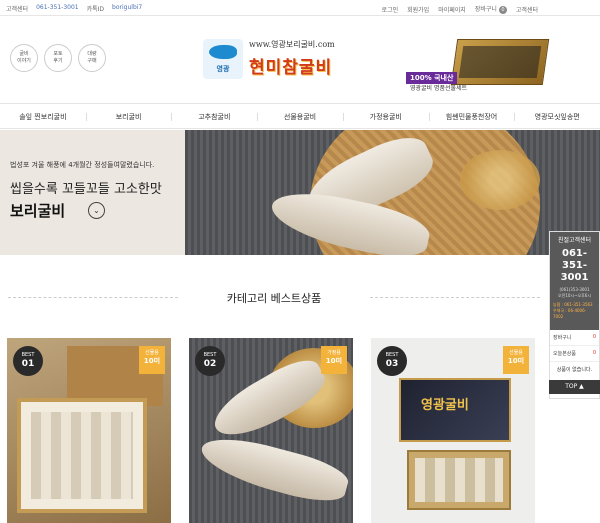 The image size is (600, 523). I want to click on product-card: 영광굴비 BEST 03 선물용 10미, so click(453, 430).